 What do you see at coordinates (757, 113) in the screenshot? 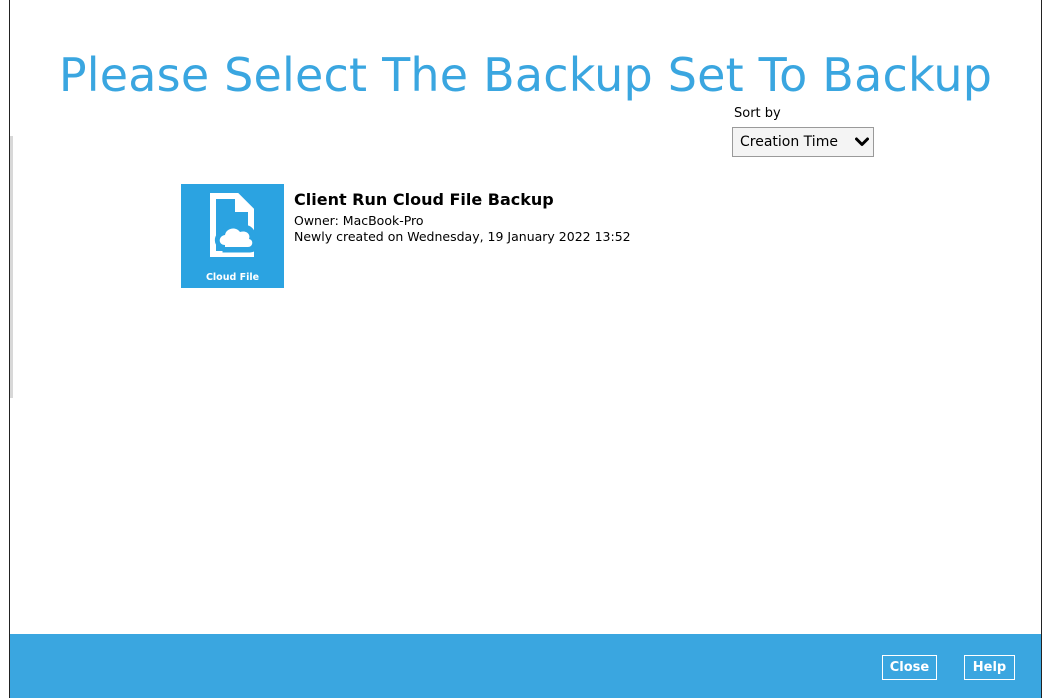
I see `sort-by-label: Sort by` at bounding box center [757, 113].